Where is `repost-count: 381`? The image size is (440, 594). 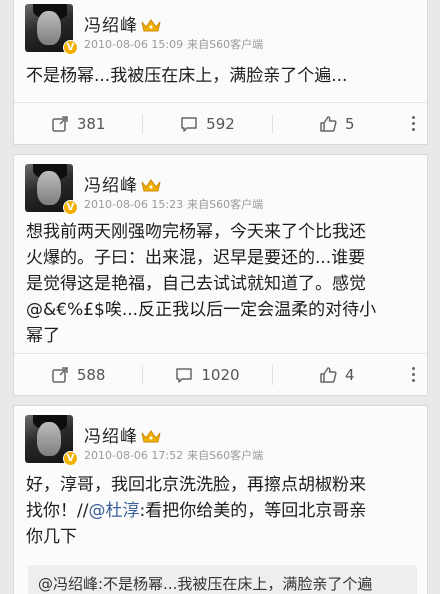
repost-count: 381 is located at coordinates (91, 123).